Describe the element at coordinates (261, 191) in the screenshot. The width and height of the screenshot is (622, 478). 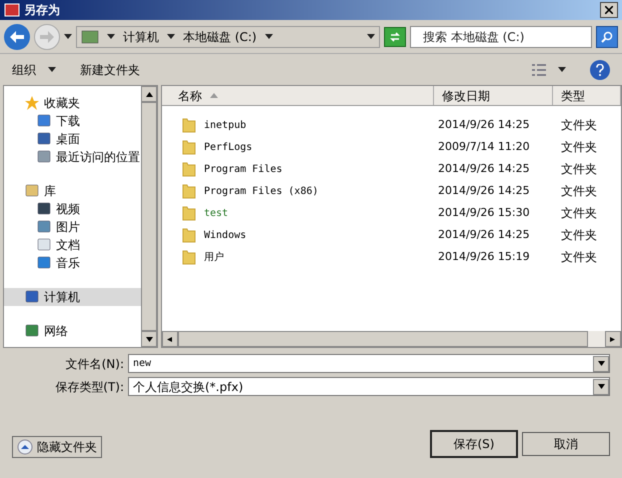
I see `file-name: Program Files (x86)` at that location.